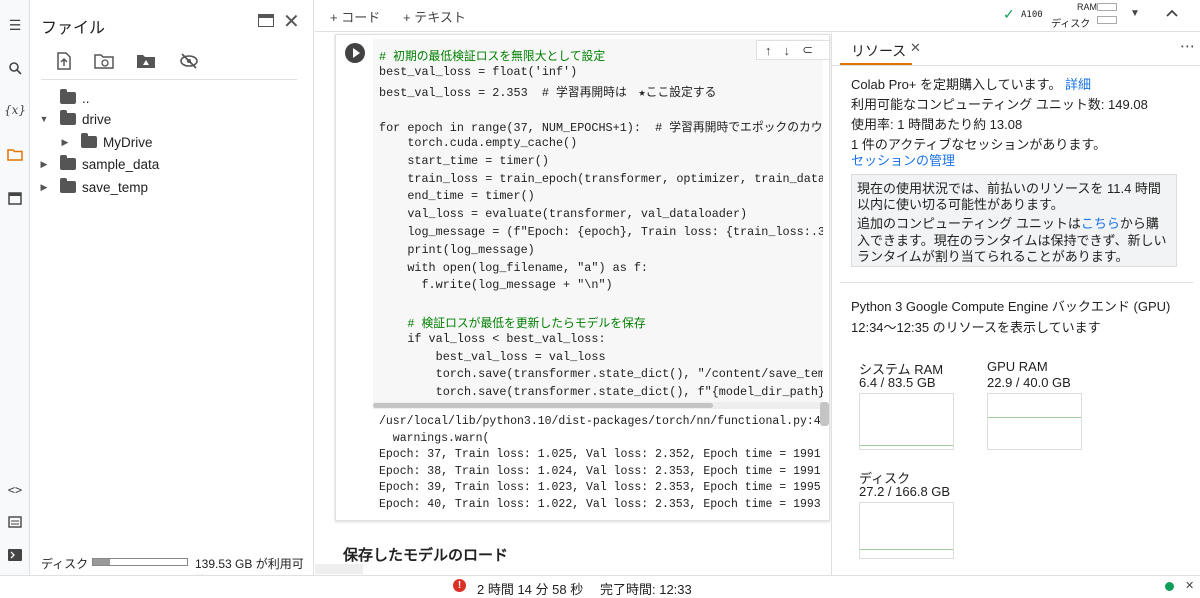 The image size is (1200, 598). I want to click on gpu-ram-label: GPU RAM, so click(1017, 366).